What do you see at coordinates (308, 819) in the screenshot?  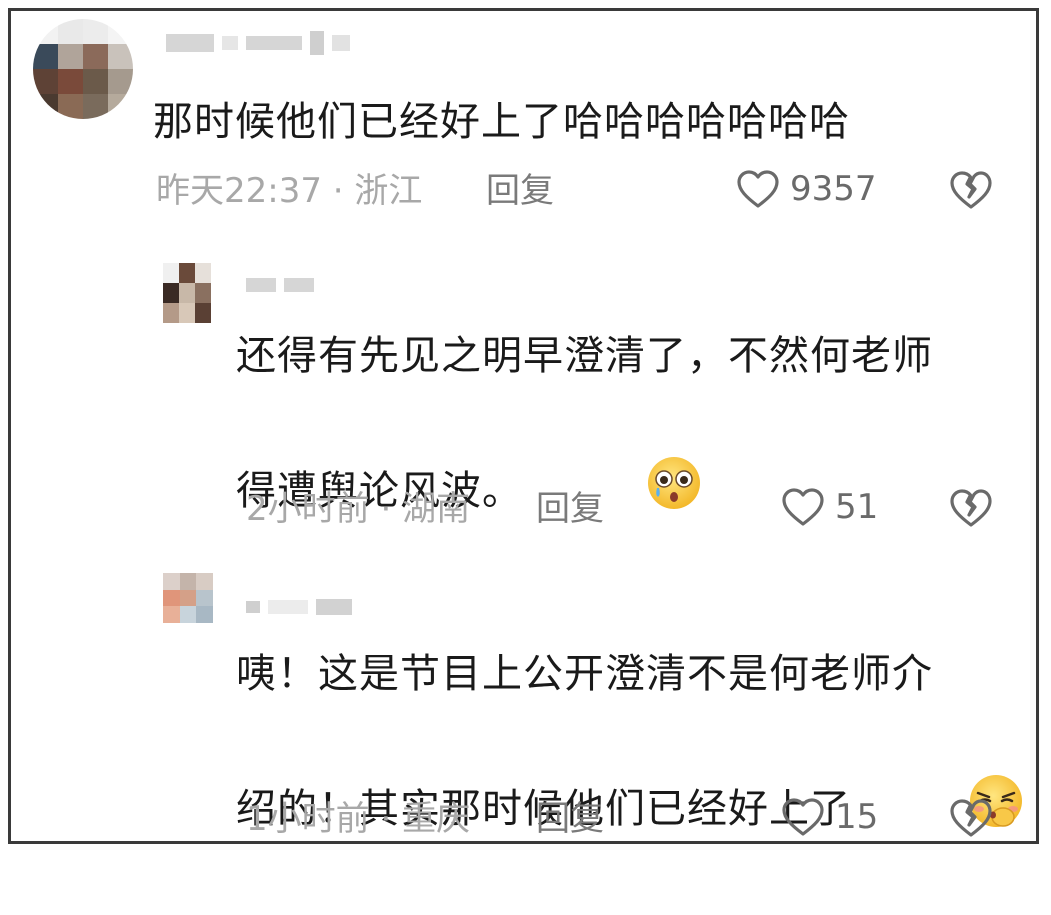 I see `comment-time: 1小时前` at bounding box center [308, 819].